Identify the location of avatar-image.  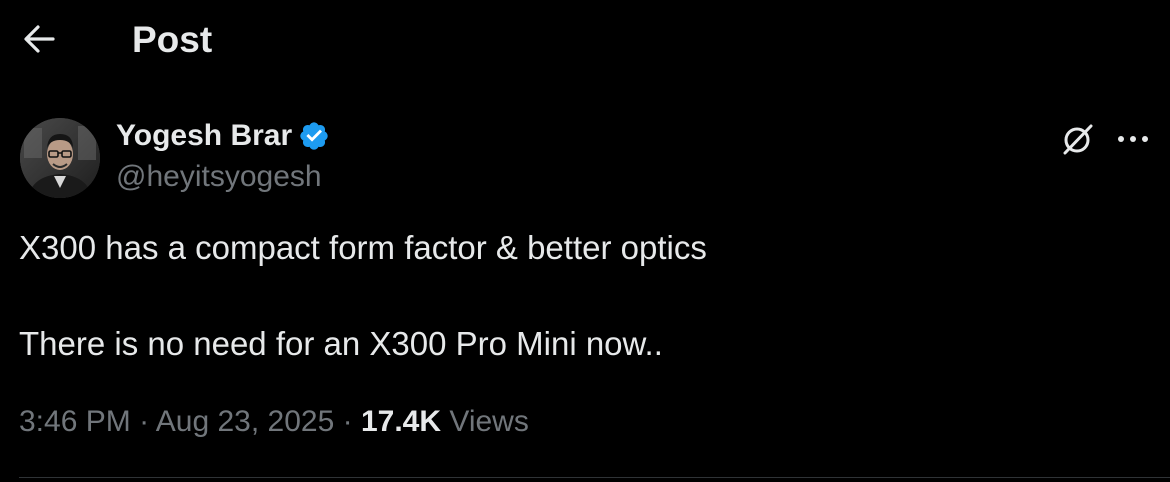
(60, 158).